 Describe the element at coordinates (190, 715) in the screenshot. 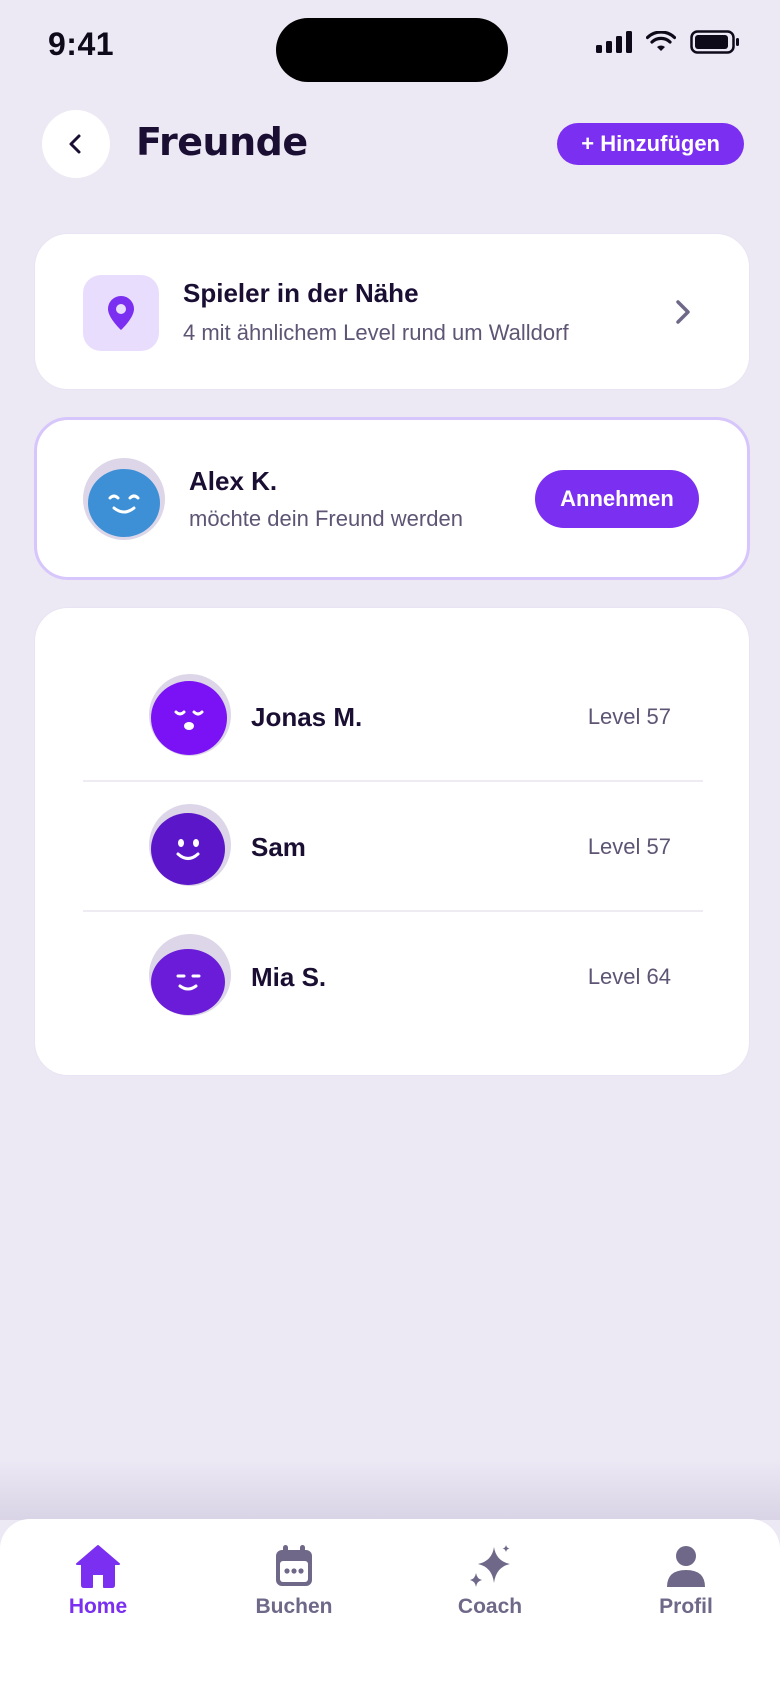

I see `avatar-jonas` at that location.